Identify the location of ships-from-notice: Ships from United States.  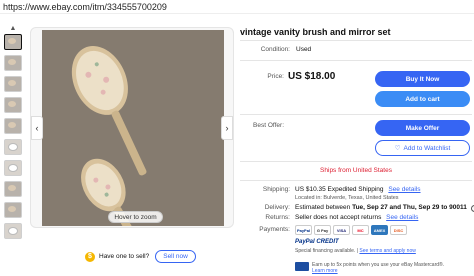
(356, 170).